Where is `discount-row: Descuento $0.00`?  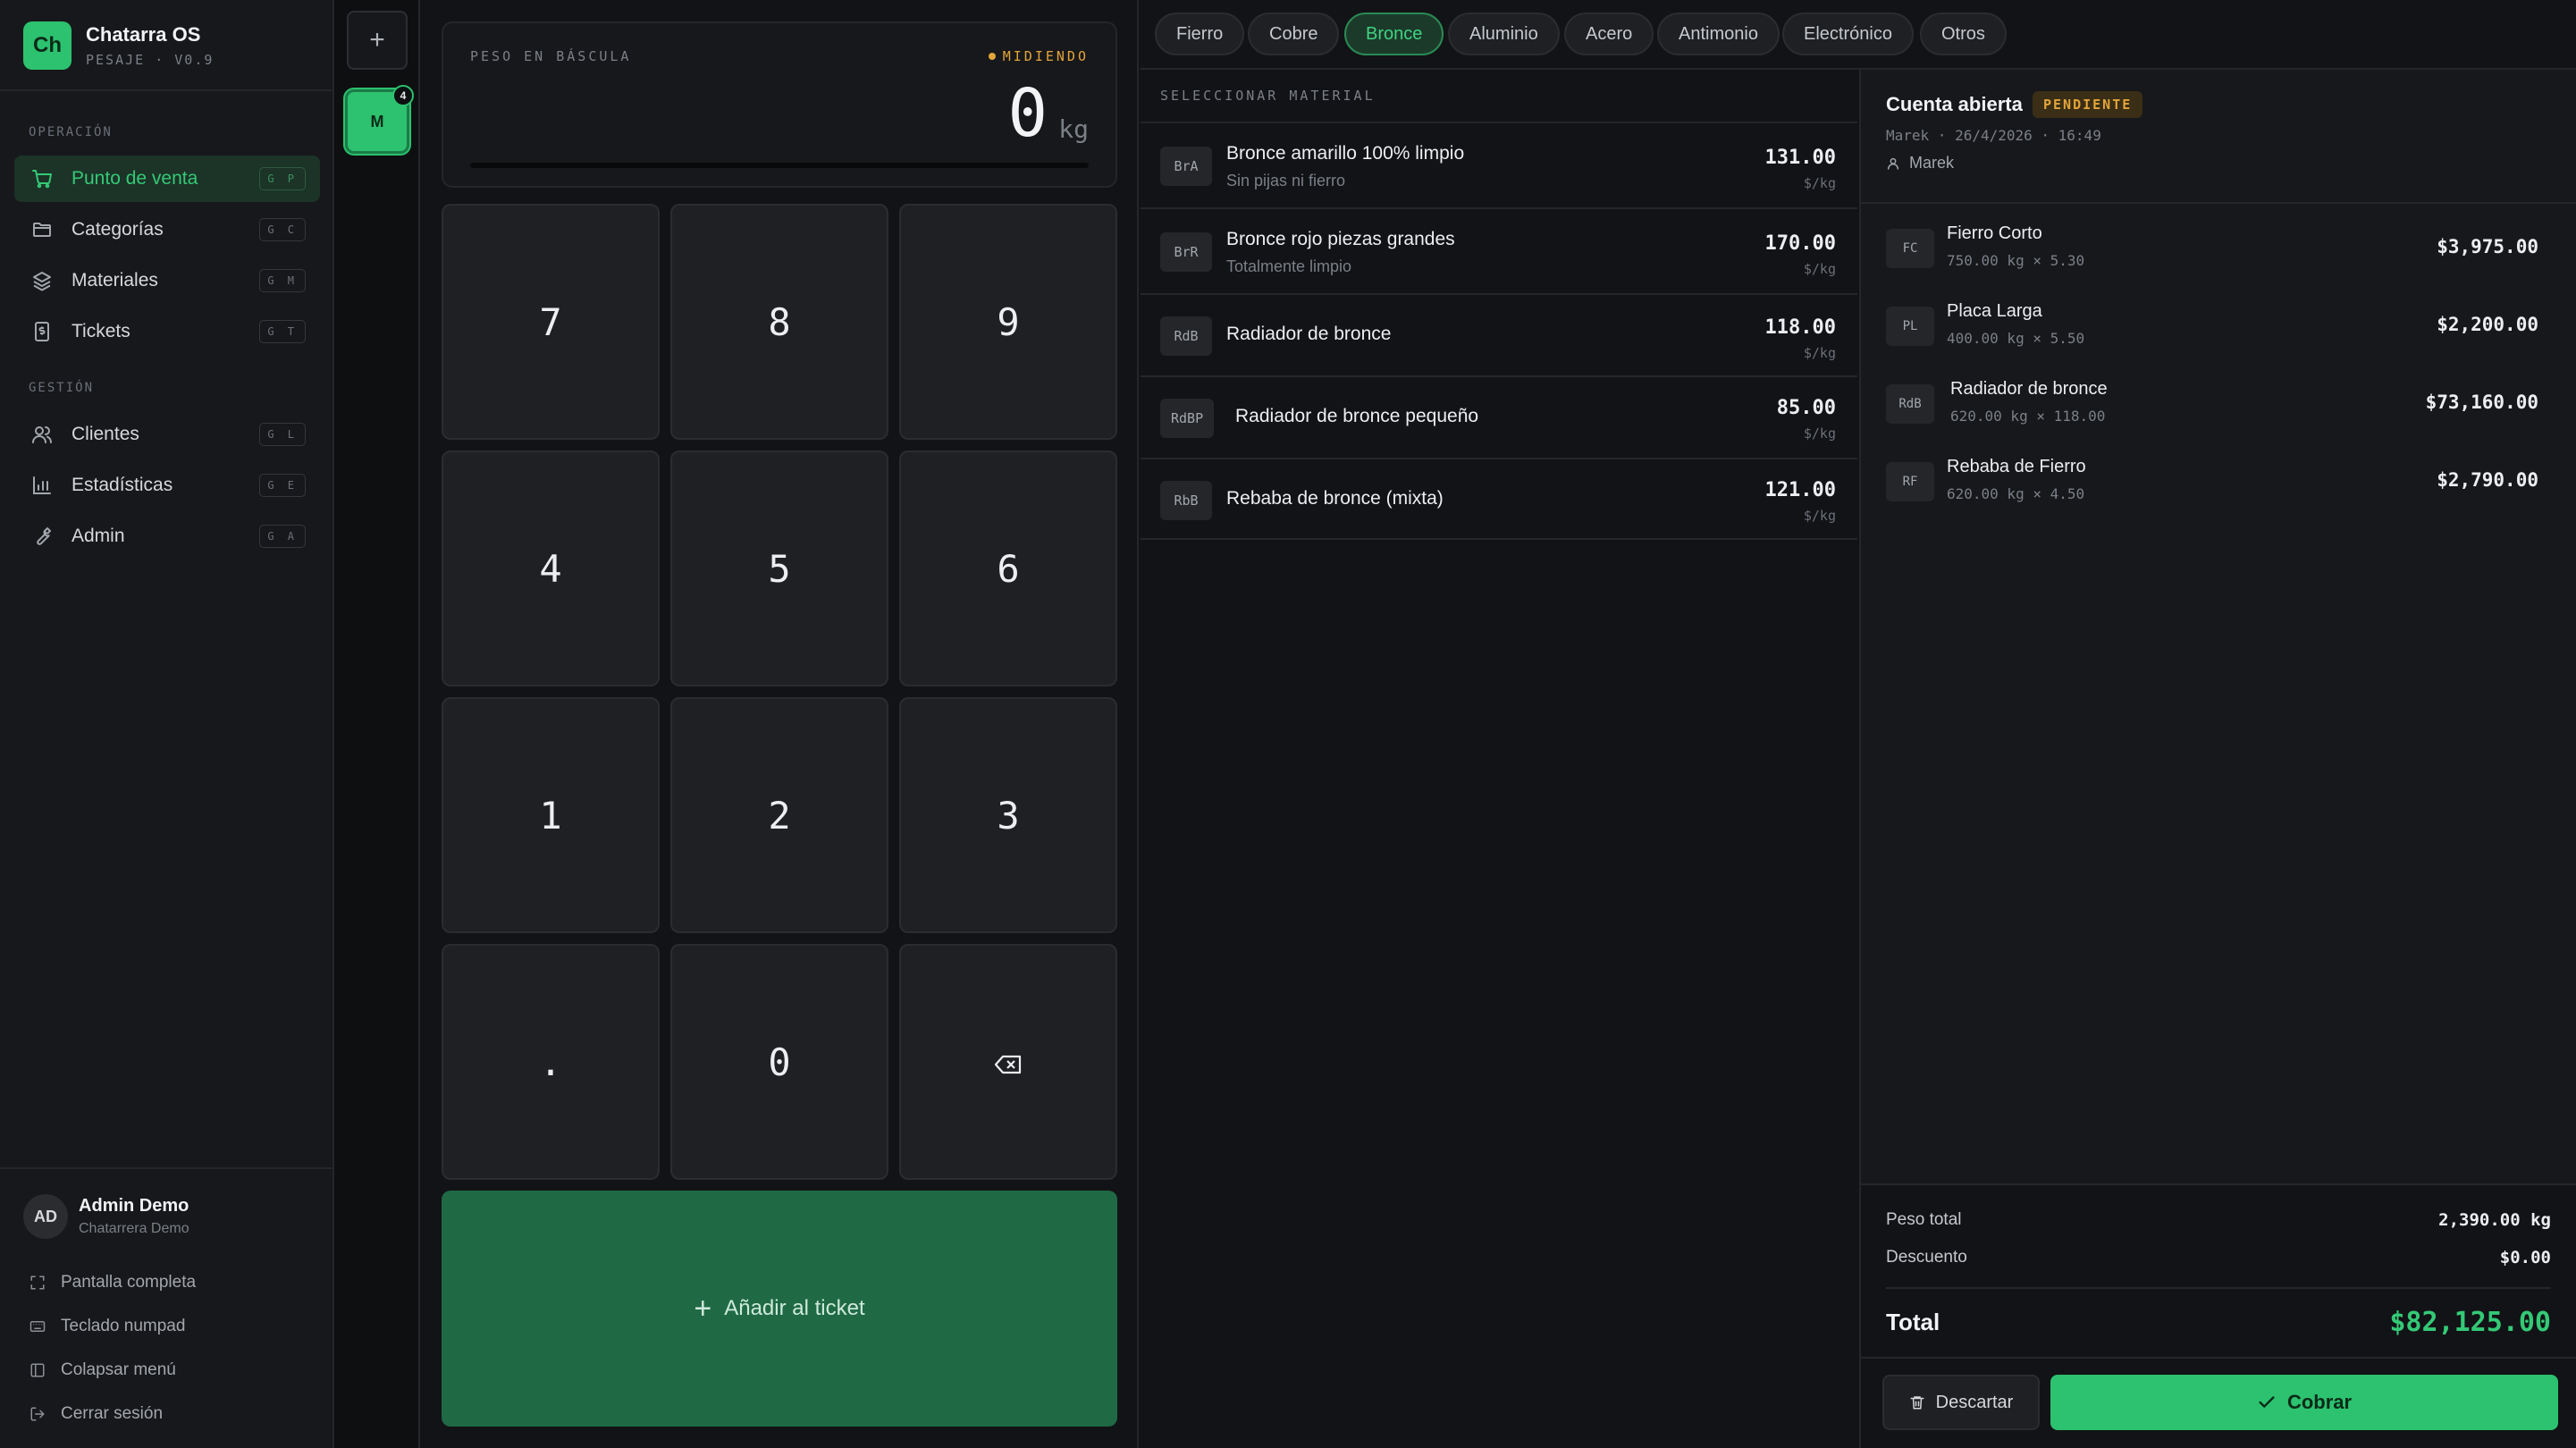 discount-row: Descuento $0.00 is located at coordinates (2219, 1257).